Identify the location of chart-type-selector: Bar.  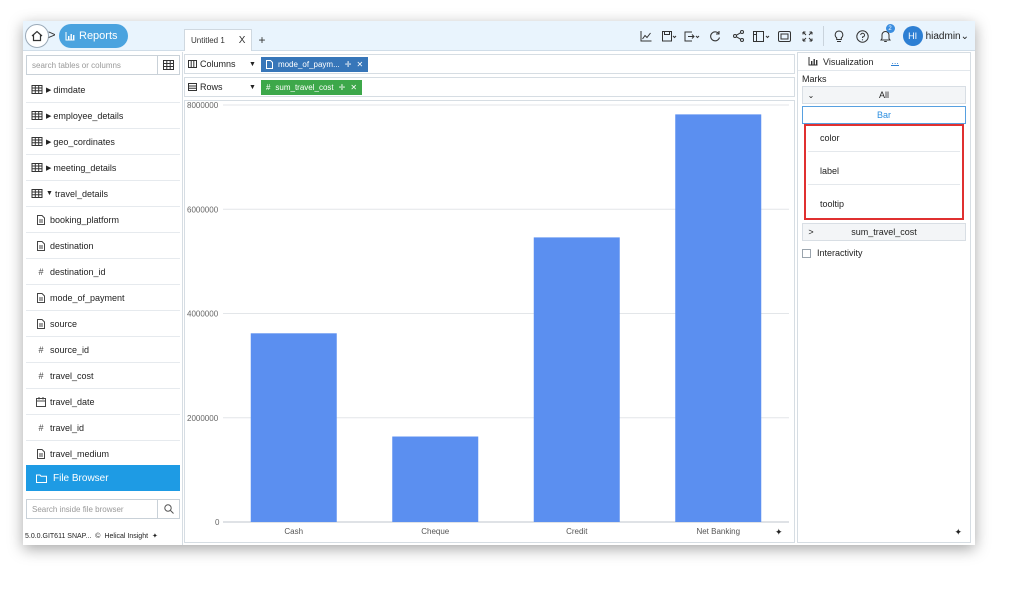
(884, 115).